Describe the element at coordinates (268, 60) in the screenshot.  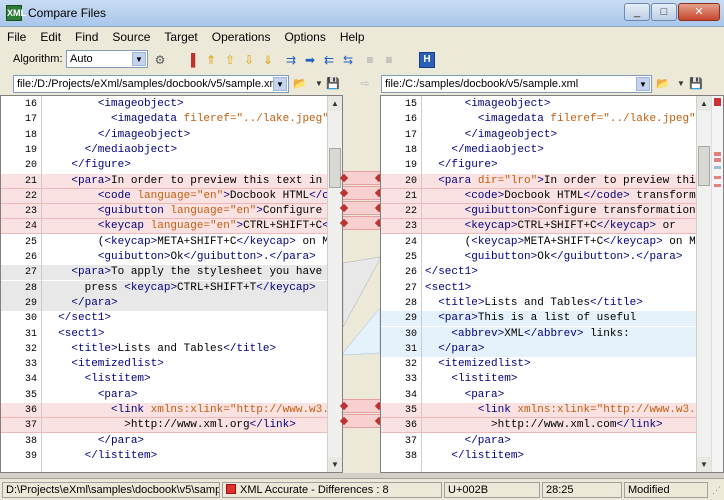
I see `last-difference-icon: ⇓` at that location.